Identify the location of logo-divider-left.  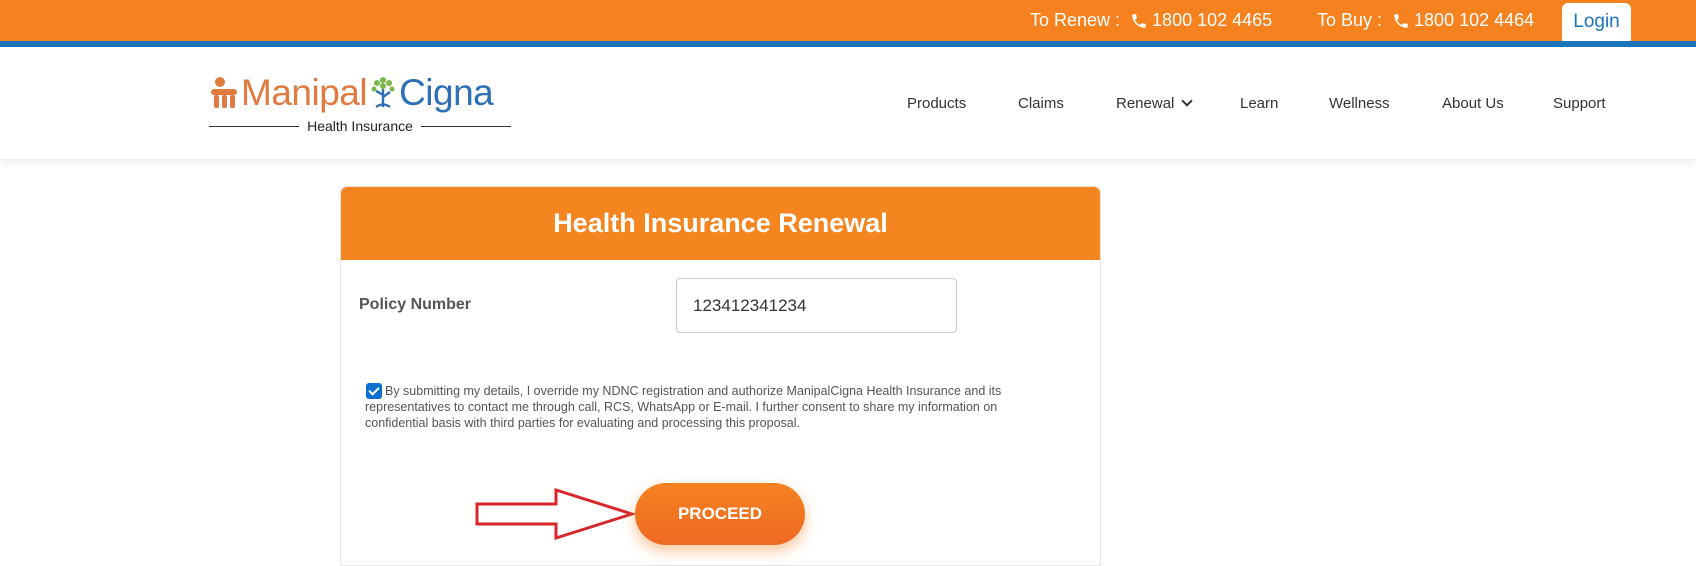
(254, 126).